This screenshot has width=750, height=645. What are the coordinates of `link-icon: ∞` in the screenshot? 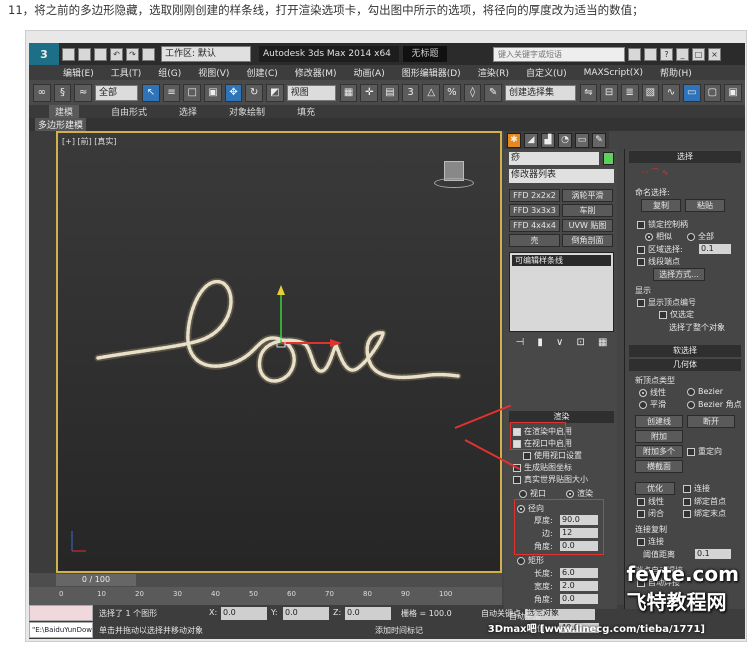 It's located at (42, 92).